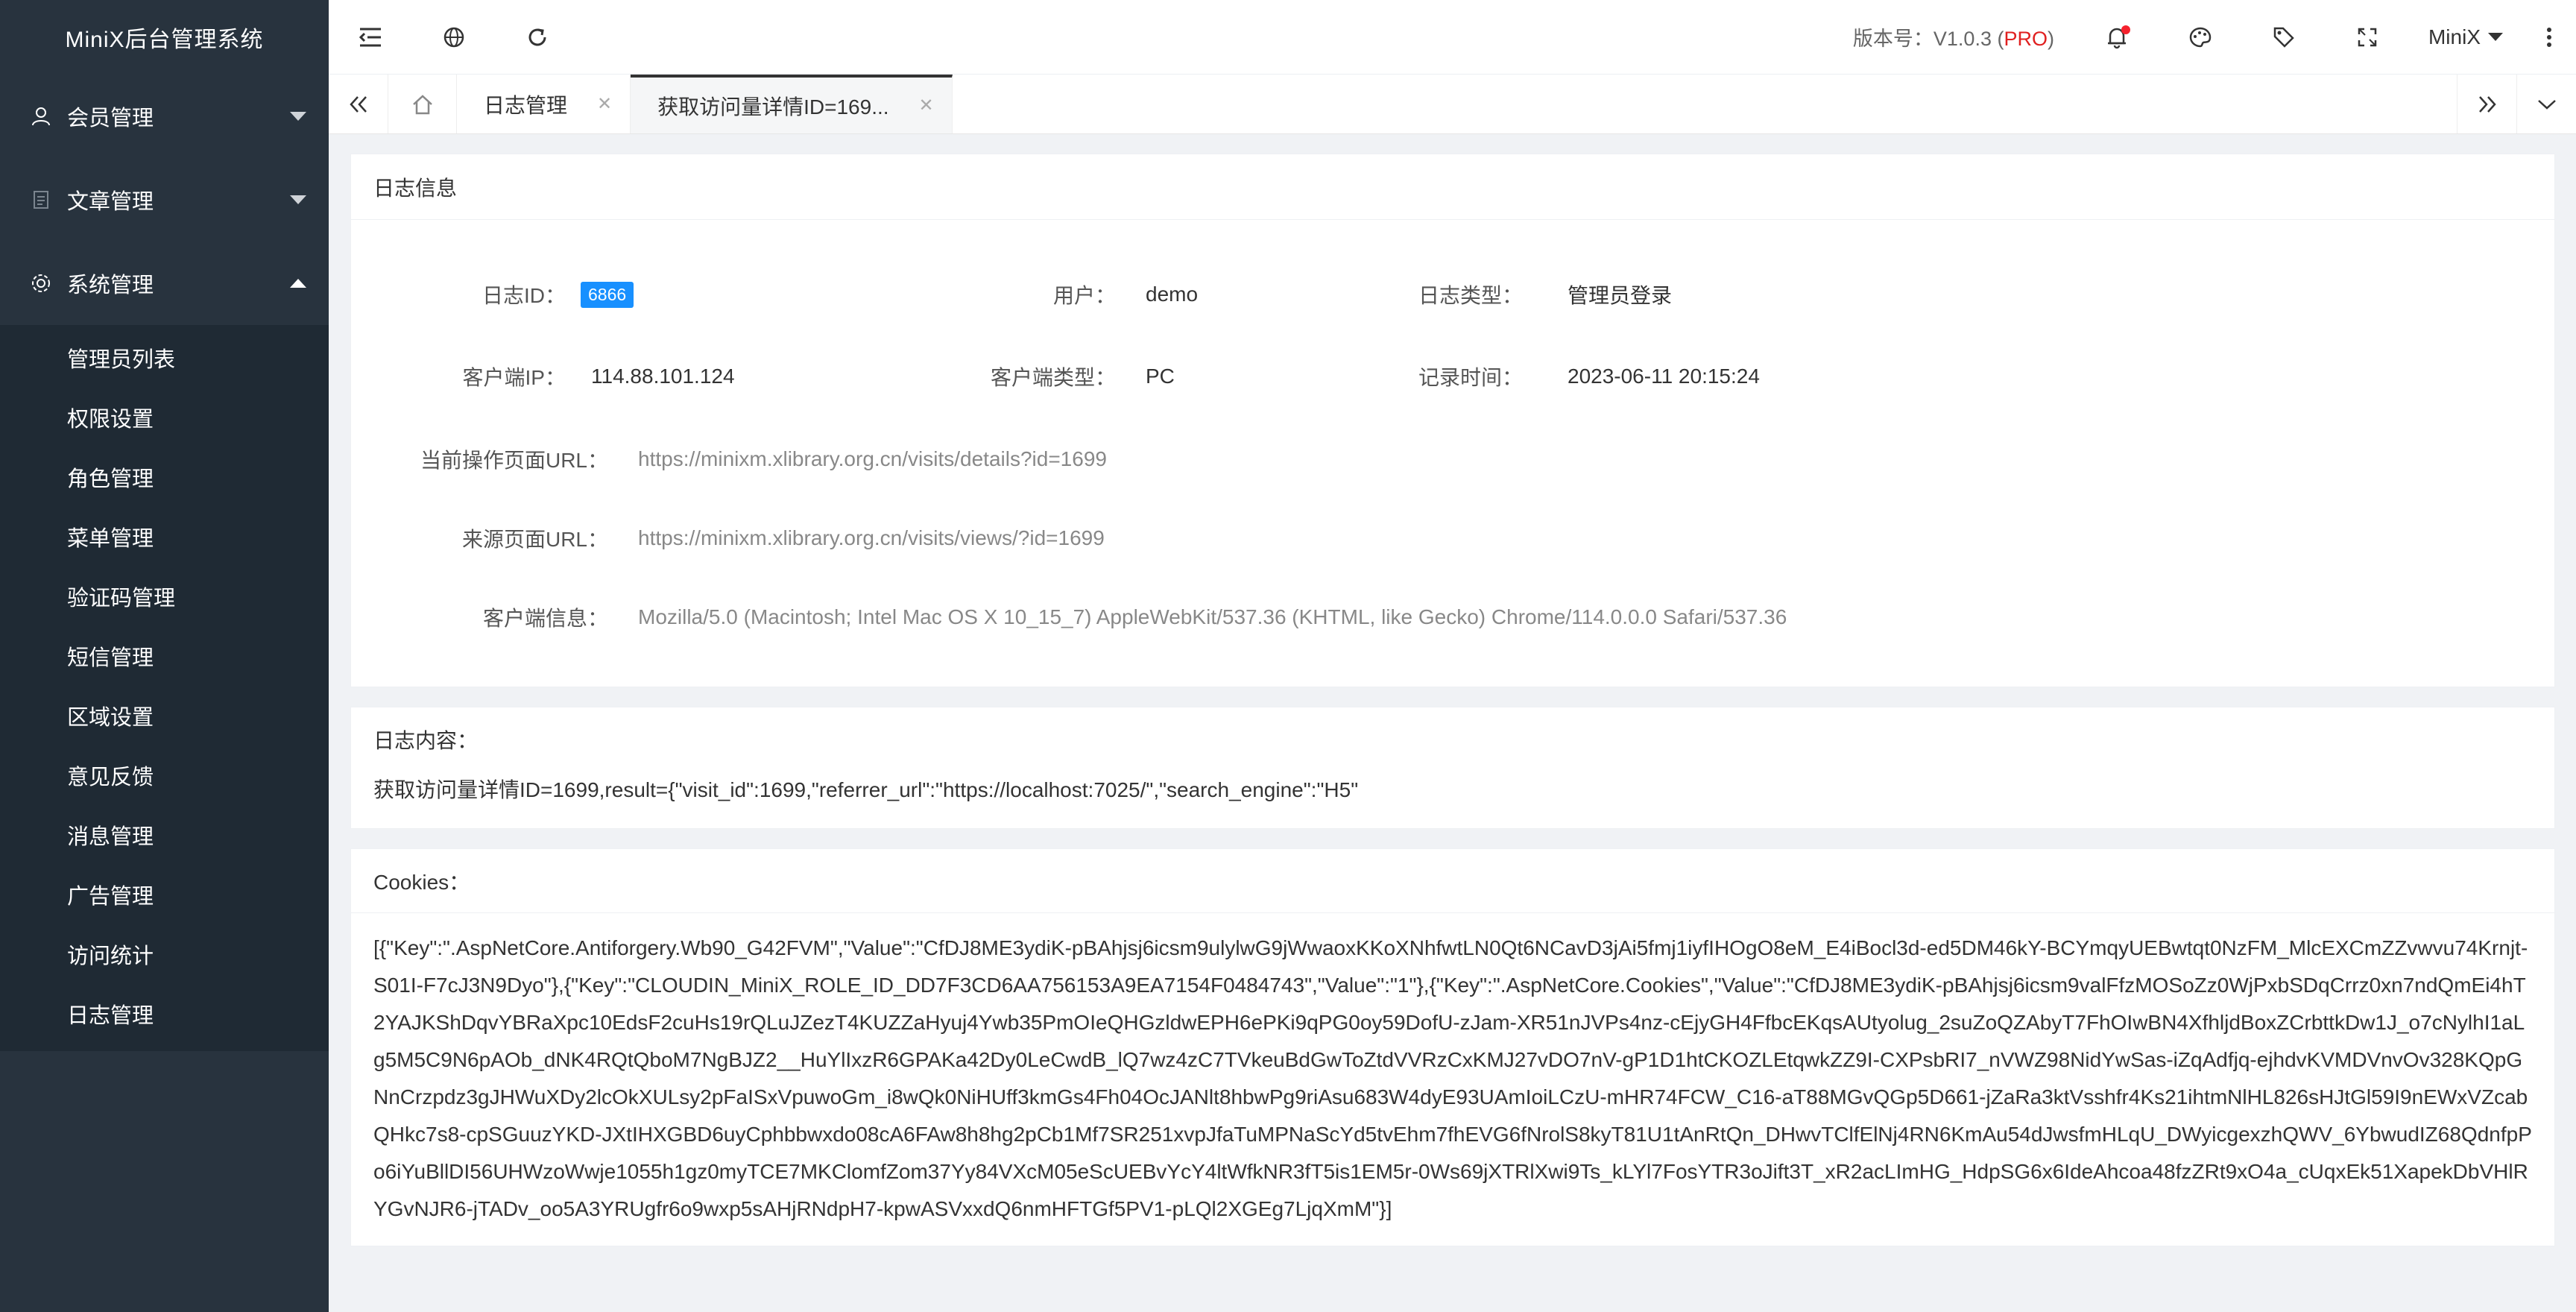 This screenshot has width=2576, height=1312. I want to click on client-ip-label: 客户端IP：, so click(514, 378).